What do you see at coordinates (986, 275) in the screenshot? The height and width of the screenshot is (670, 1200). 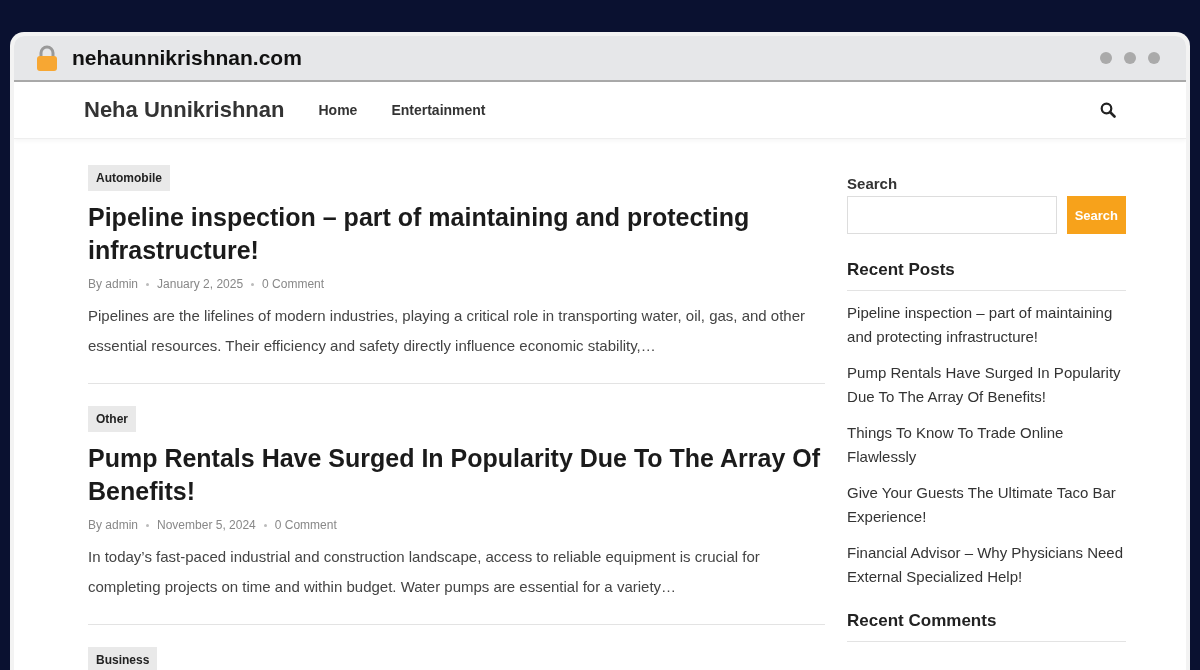 I see `widget-heading: Recent Posts` at bounding box center [986, 275].